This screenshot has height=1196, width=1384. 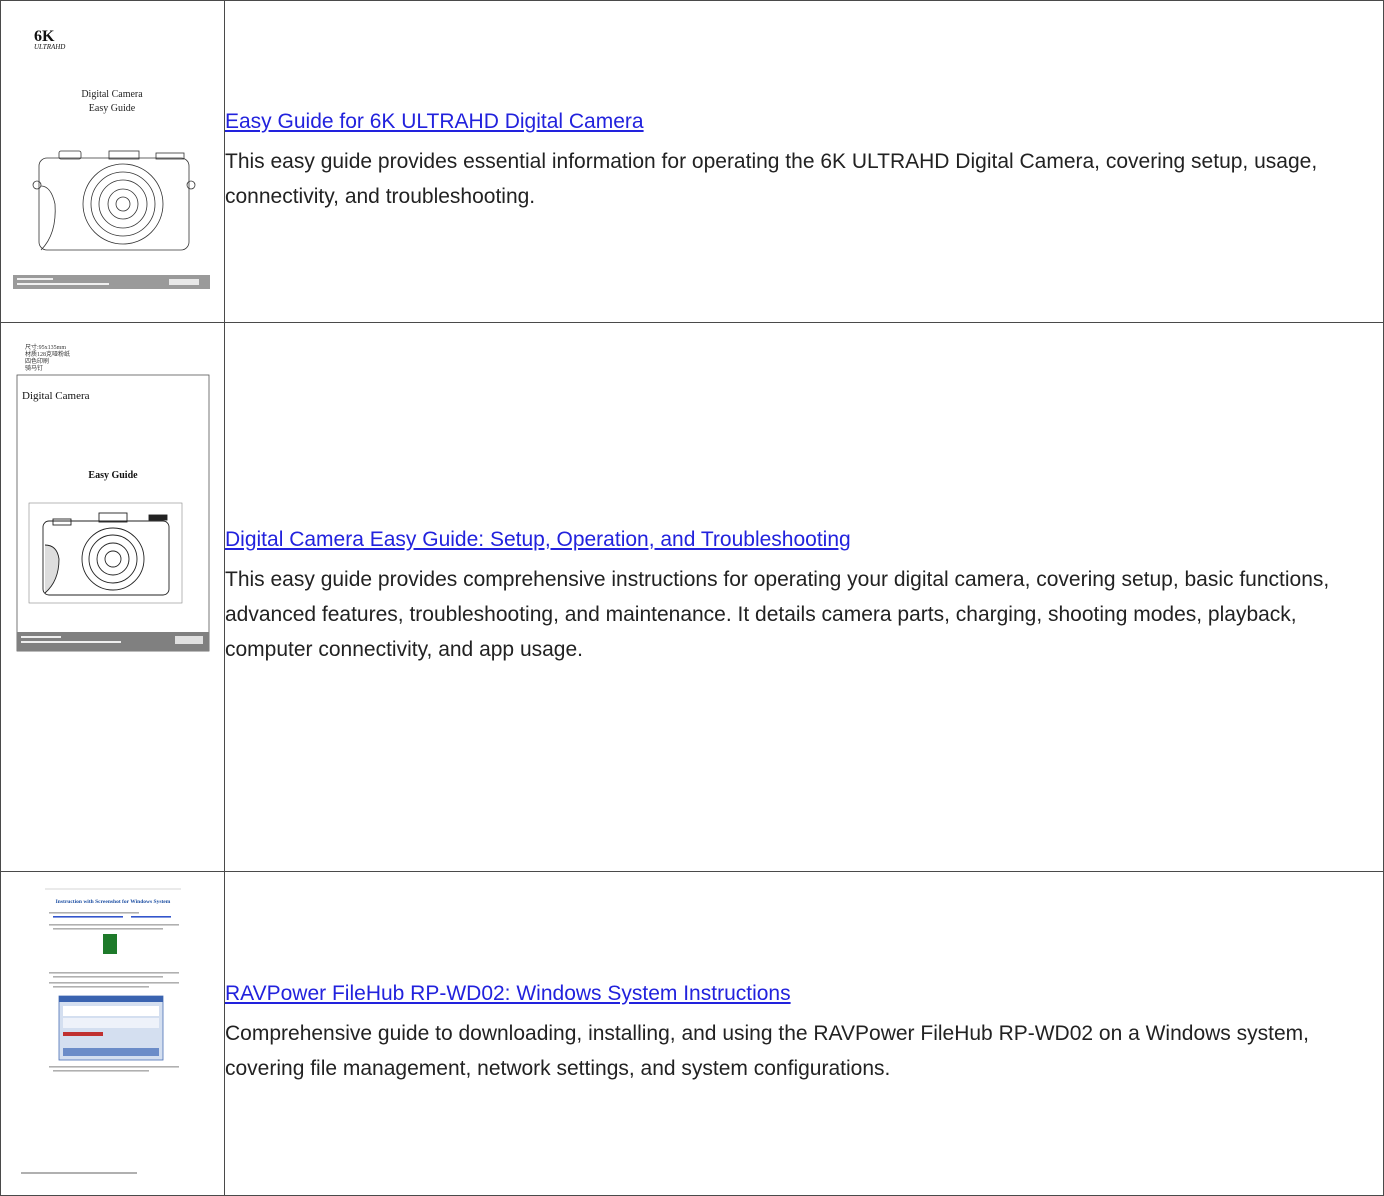 What do you see at coordinates (47, 354) in the screenshot?
I see `spec-line: 材质128克哑粉纸` at bounding box center [47, 354].